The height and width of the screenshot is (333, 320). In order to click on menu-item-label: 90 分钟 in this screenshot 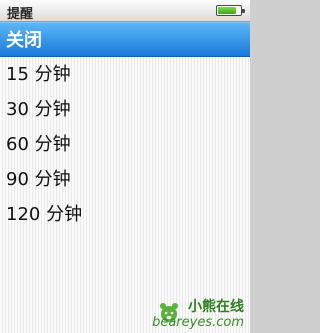, I will do `click(38, 179)`.